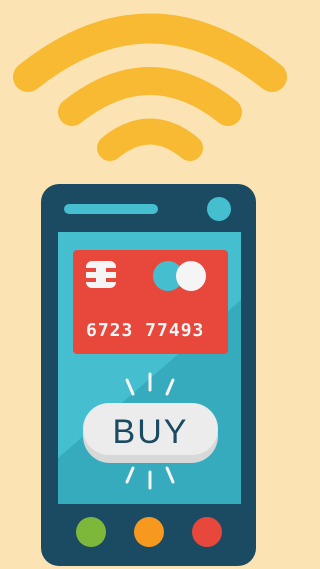 Image resolution: width=320 pixels, height=569 pixels. I want to click on red-dot-button, so click(207, 532).